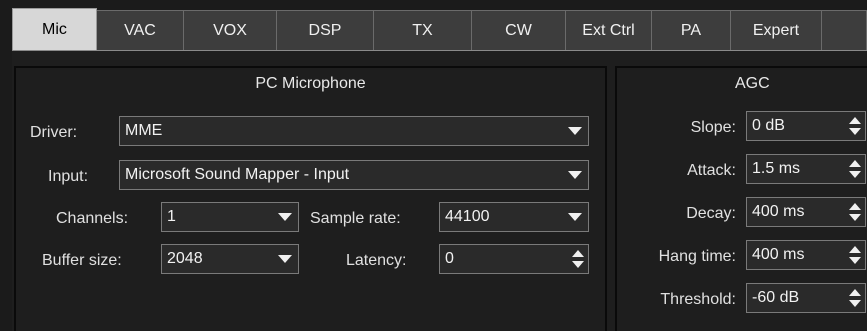 This screenshot has width=867, height=331. What do you see at coordinates (691, 30) in the screenshot?
I see `tab-pa: PA` at bounding box center [691, 30].